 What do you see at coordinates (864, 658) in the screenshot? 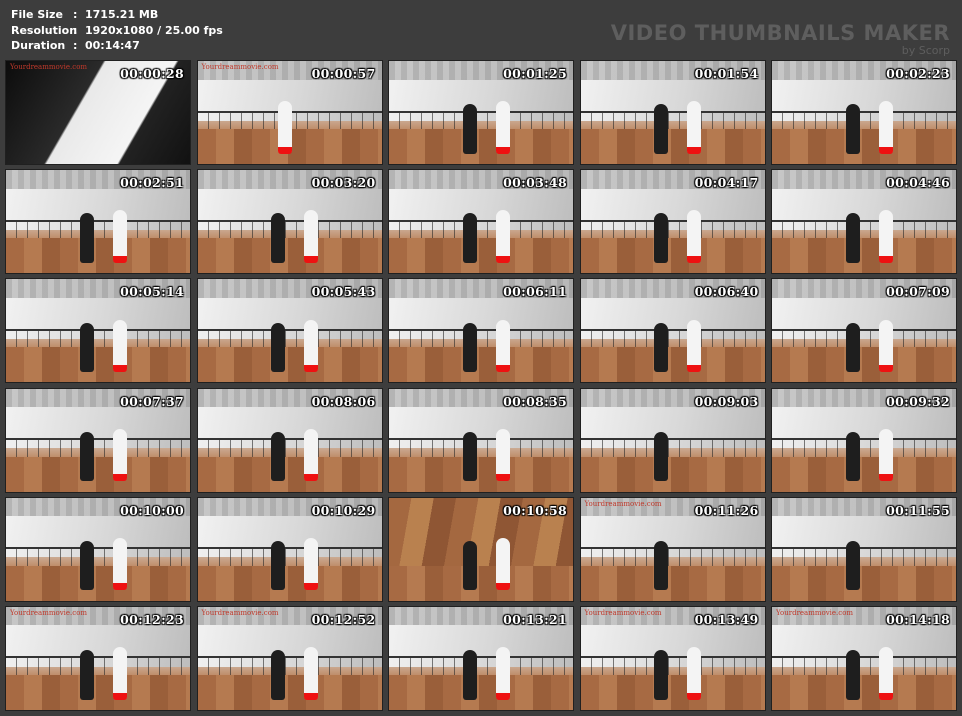
I see `thumbnail-frame: Yourdreammovie.com 00:14:18` at bounding box center [864, 658].